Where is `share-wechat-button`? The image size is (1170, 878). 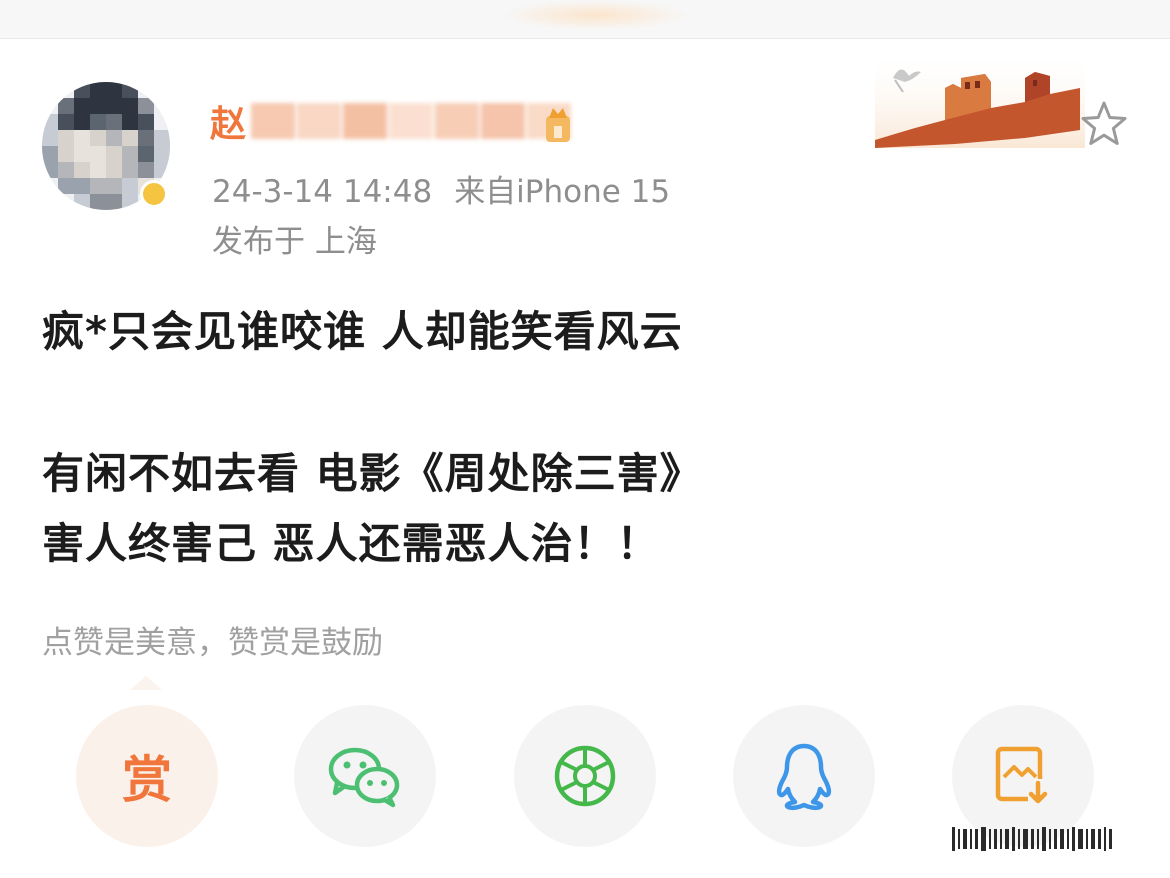 share-wechat-button is located at coordinates (365, 776).